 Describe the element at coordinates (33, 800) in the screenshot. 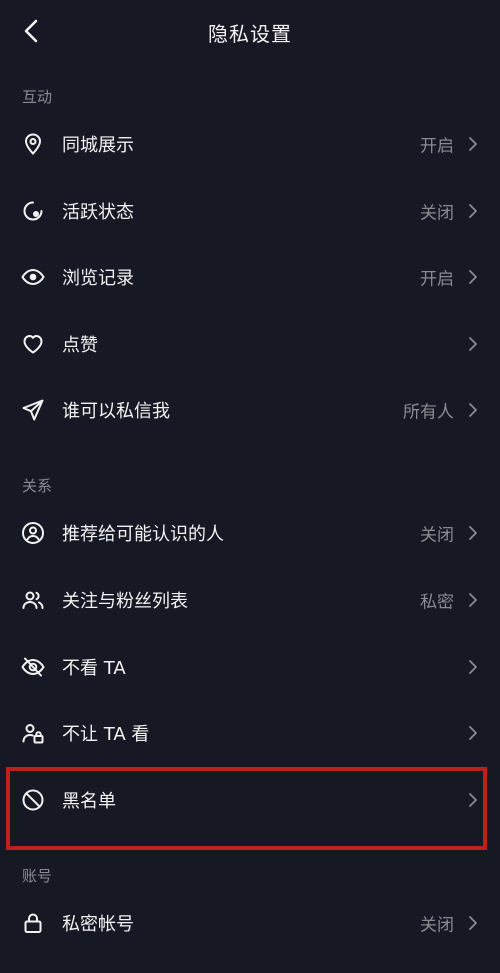

I see `block-icon` at that location.